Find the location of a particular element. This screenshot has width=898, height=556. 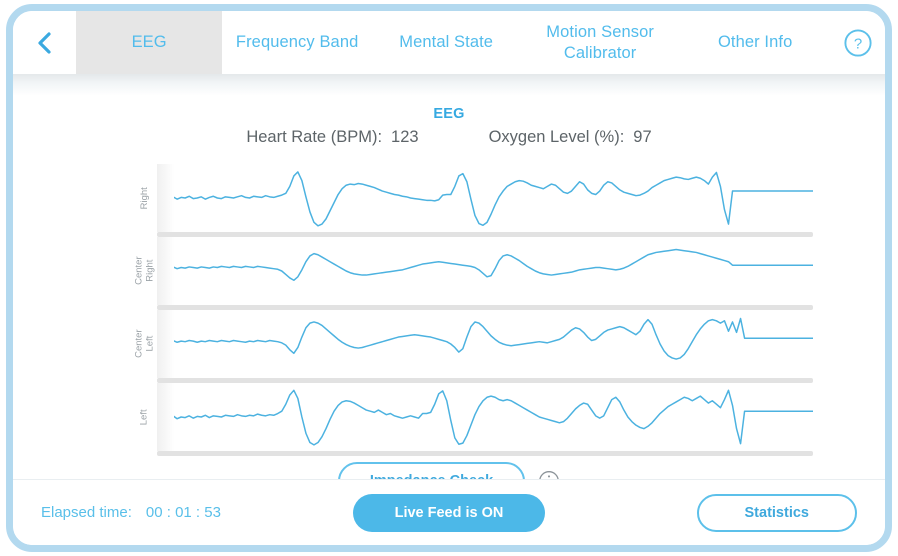

vital-heart-rate: Heart Rate (BPM): 123 is located at coordinates (332, 137).